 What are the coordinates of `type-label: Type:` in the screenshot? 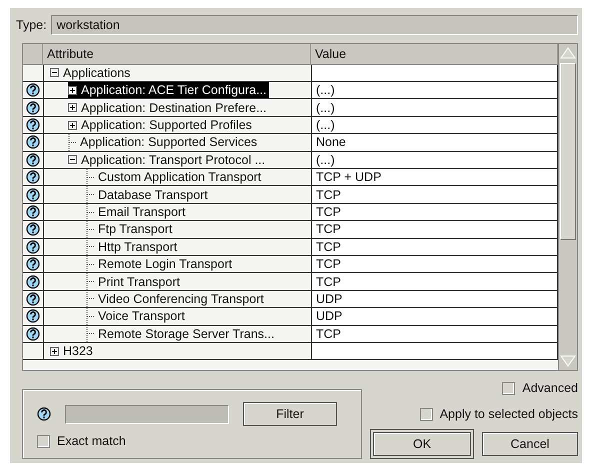 It's located at (31, 25).